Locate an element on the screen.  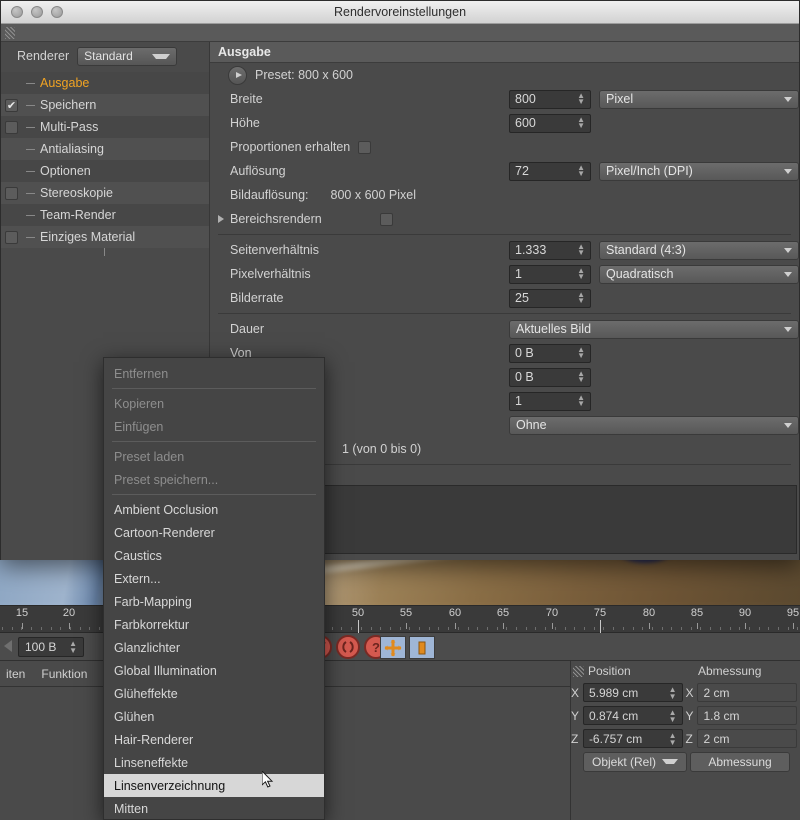
autokey-icon is located at coordinates (348, 647).